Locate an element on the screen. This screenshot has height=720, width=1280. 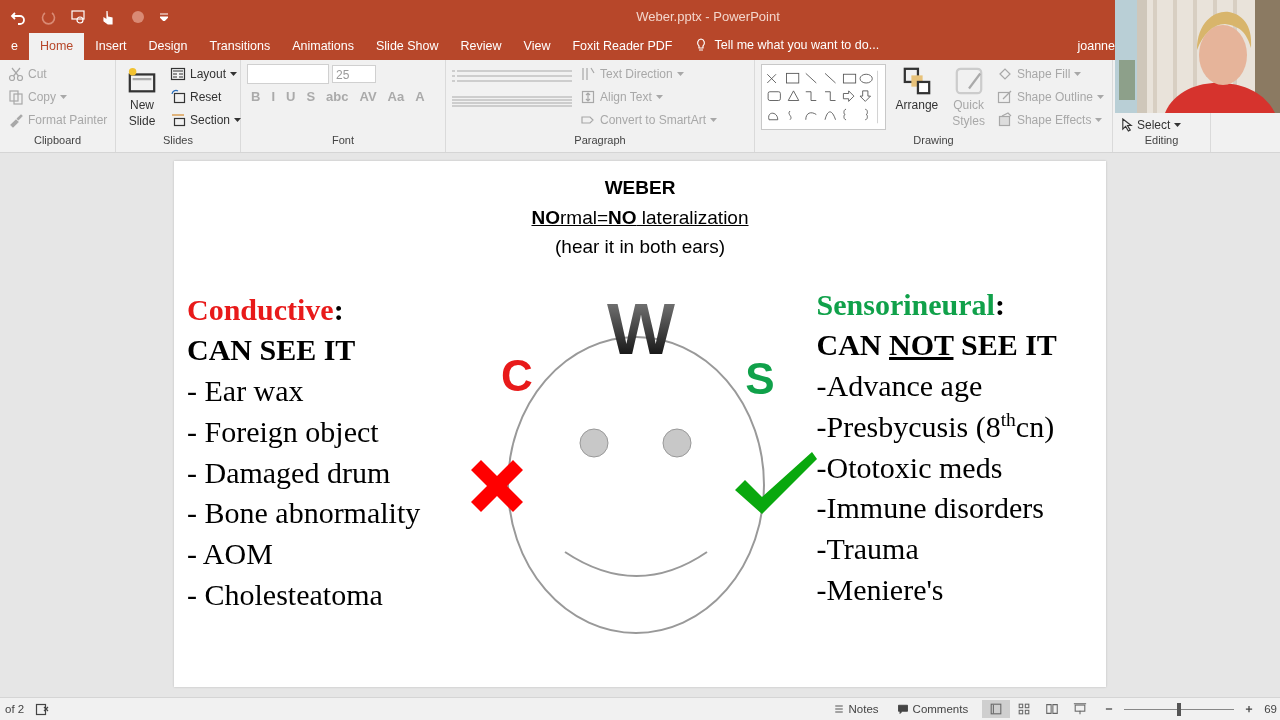
column-subheading: CAN SEE IT is located at coordinates (271, 350).